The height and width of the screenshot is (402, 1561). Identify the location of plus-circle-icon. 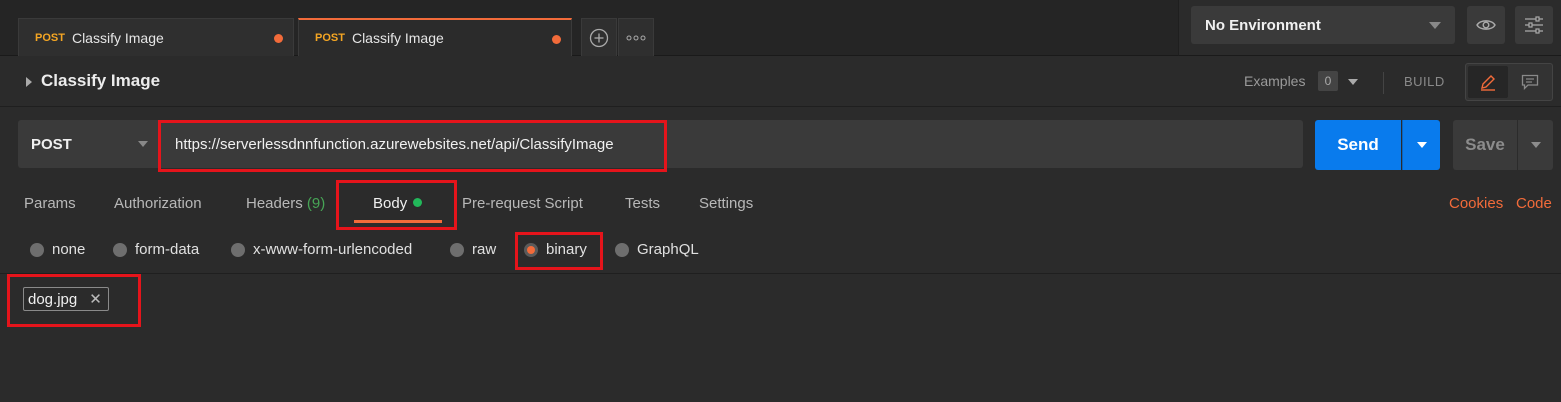
(599, 37).